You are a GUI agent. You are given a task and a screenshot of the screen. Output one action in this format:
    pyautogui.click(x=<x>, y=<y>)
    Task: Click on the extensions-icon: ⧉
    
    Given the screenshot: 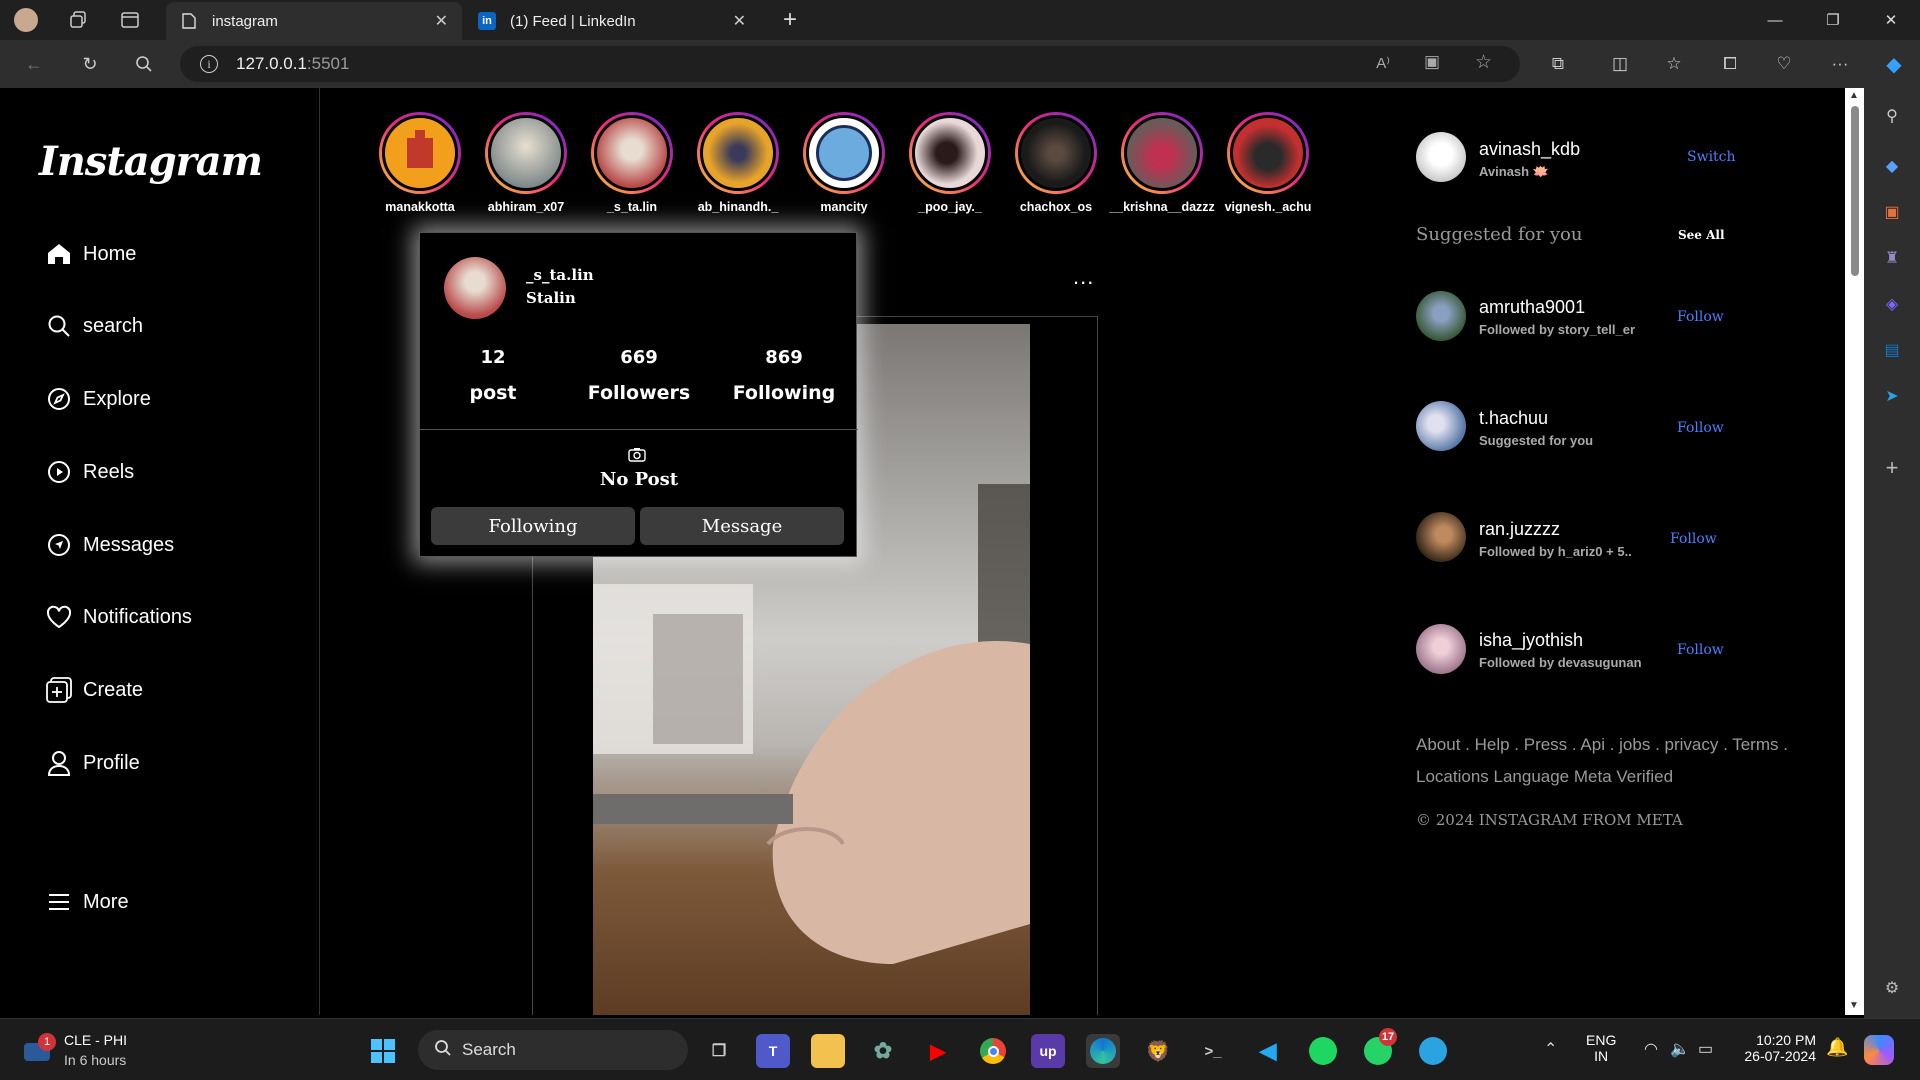 What is the action you would take?
    pyautogui.click(x=1558, y=64)
    